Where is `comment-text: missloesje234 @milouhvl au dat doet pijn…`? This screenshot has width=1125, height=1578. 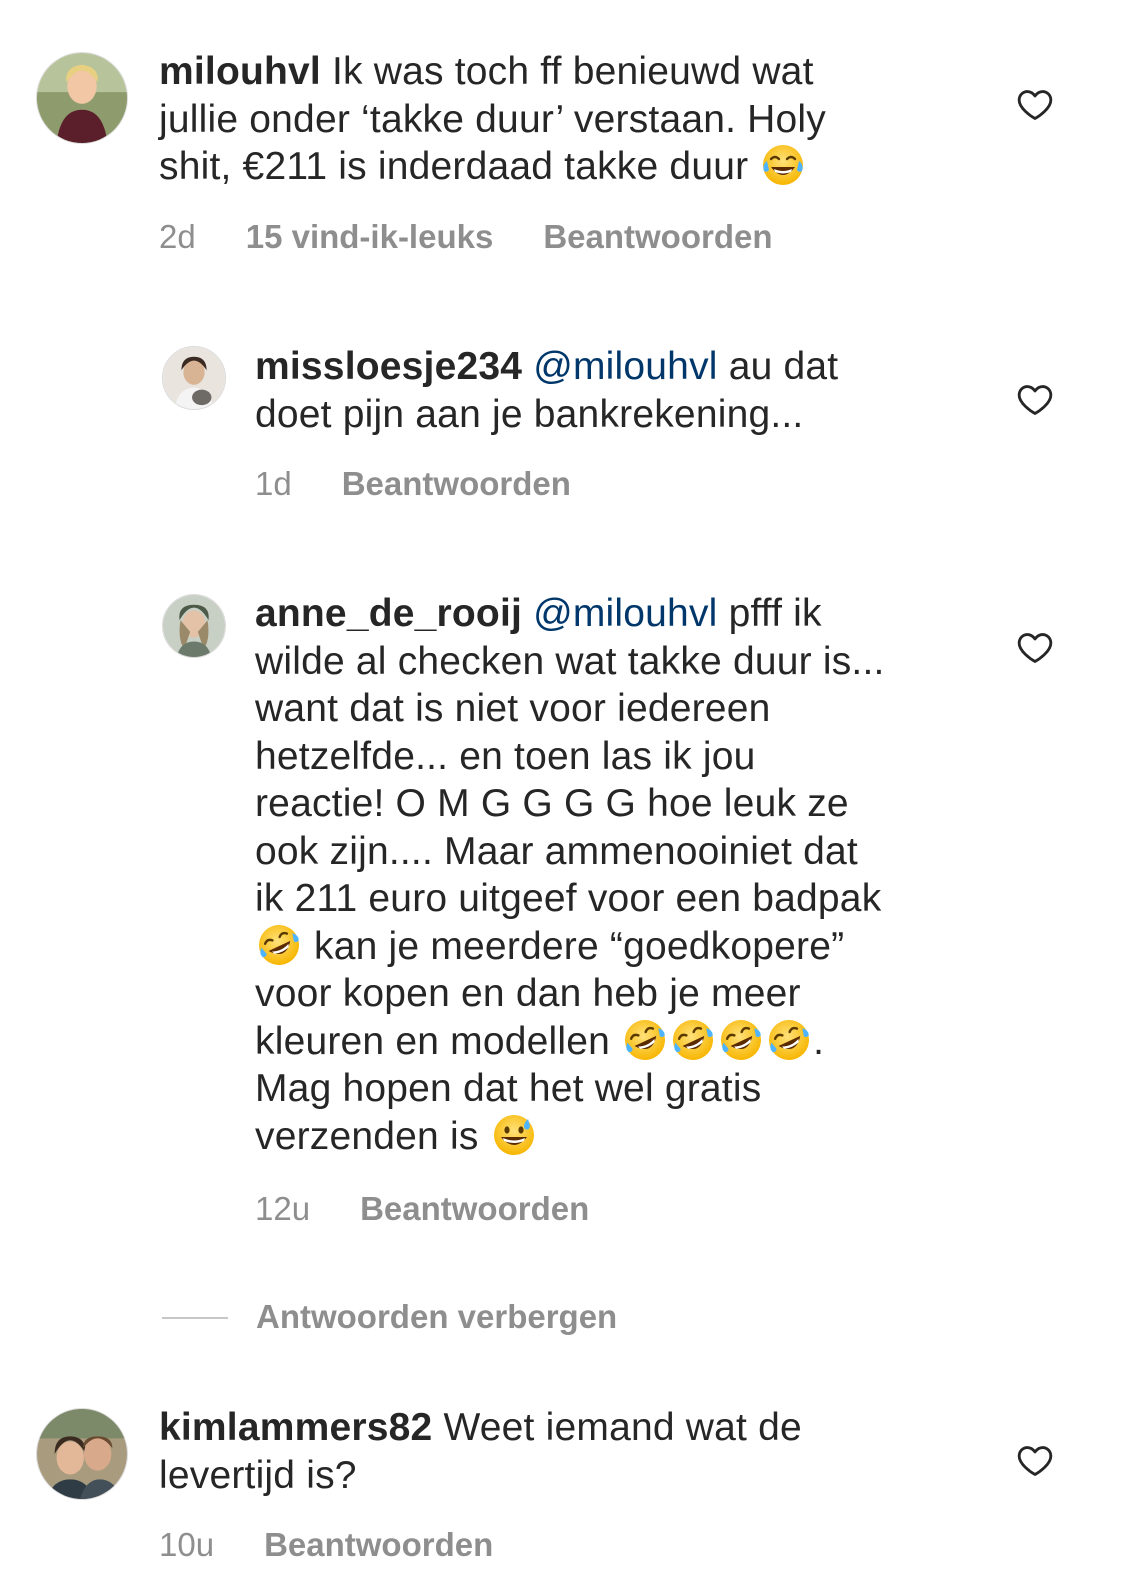
comment-text: missloesje234 @milouhvl au dat doet pijn… is located at coordinates (615, 390).